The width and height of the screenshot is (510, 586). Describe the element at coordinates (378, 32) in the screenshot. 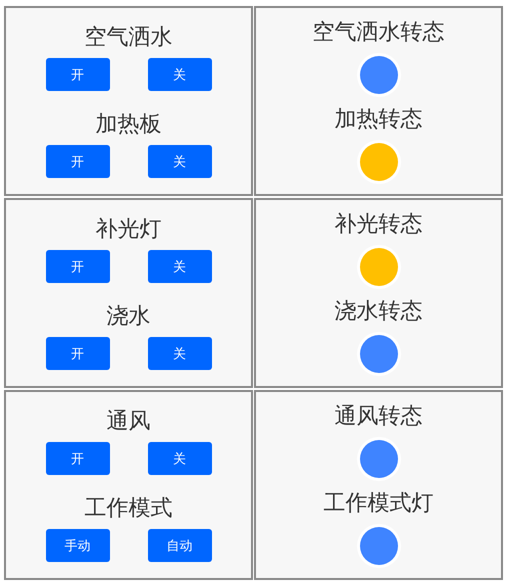

I see `status-label: 空气洒水转态` at that location.